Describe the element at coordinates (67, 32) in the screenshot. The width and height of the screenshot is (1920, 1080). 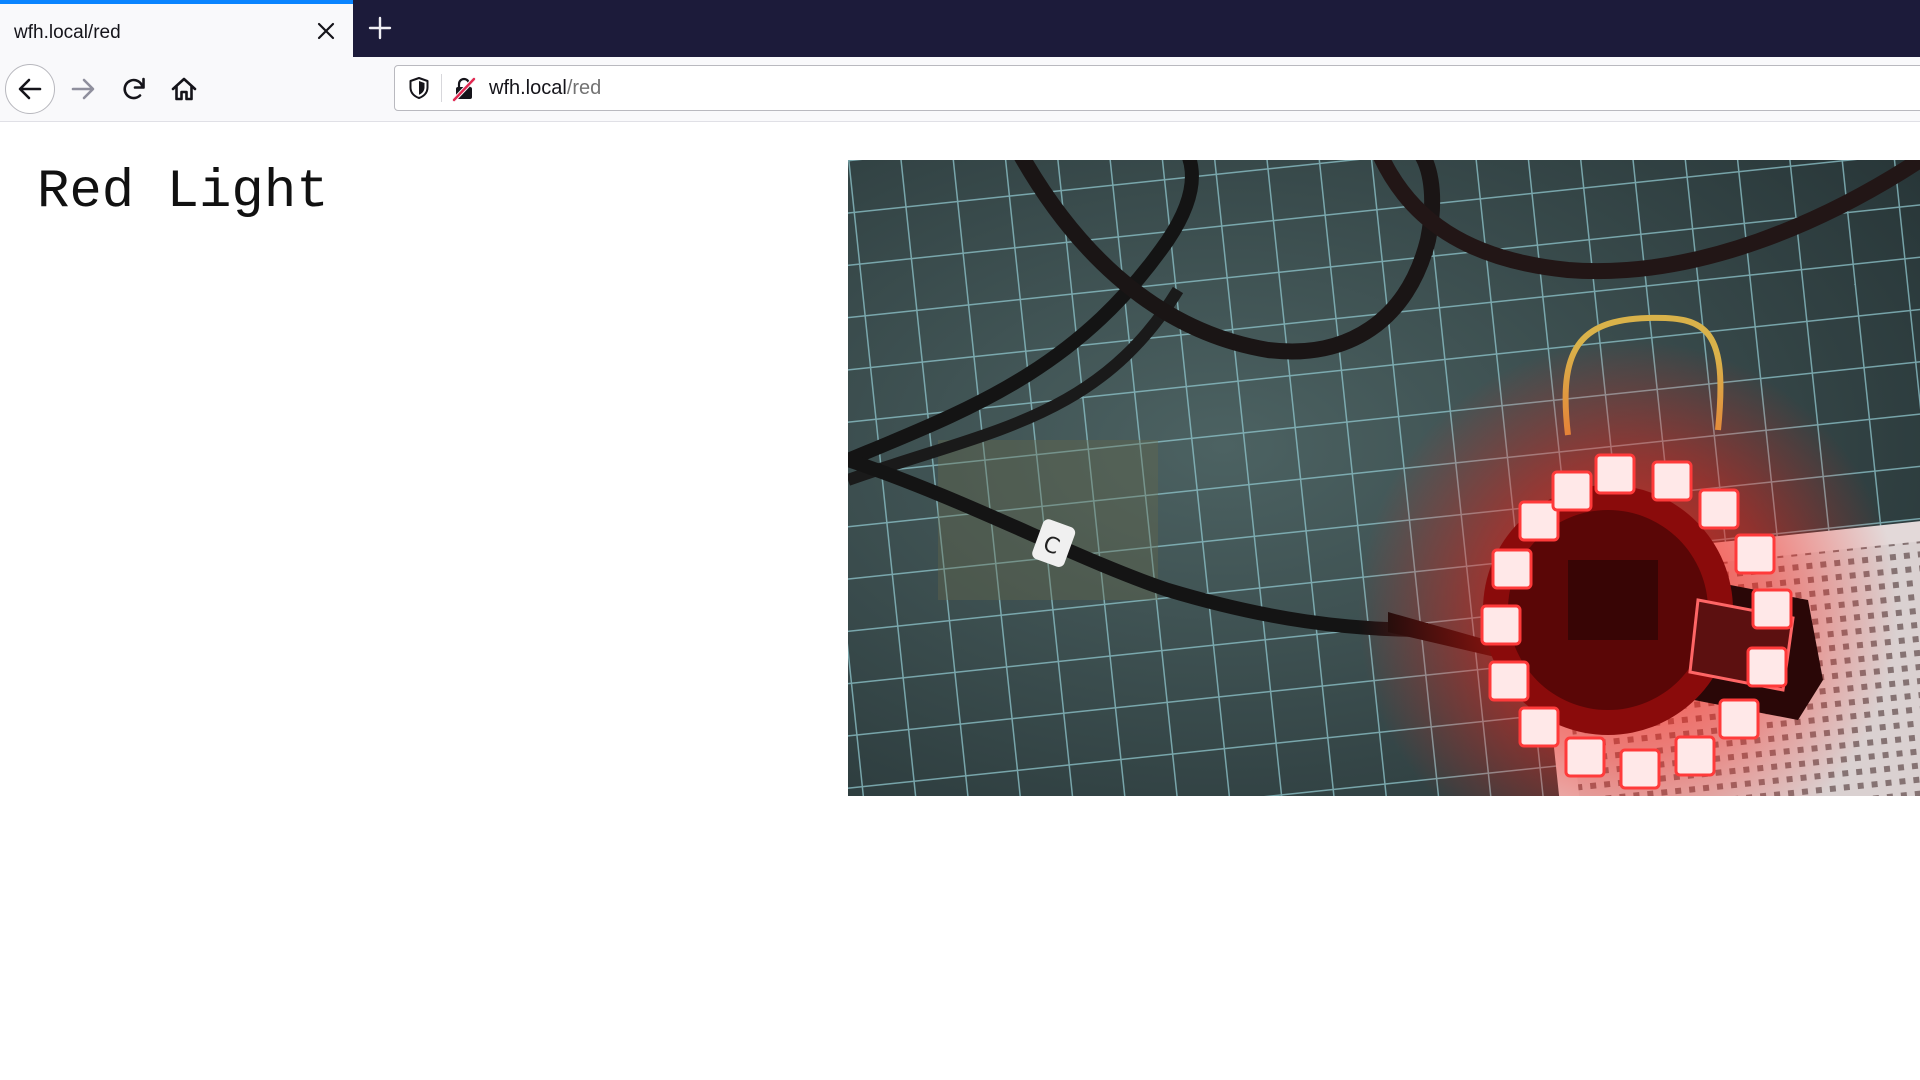
I see `tab-title: wfh.local/red` at that location.